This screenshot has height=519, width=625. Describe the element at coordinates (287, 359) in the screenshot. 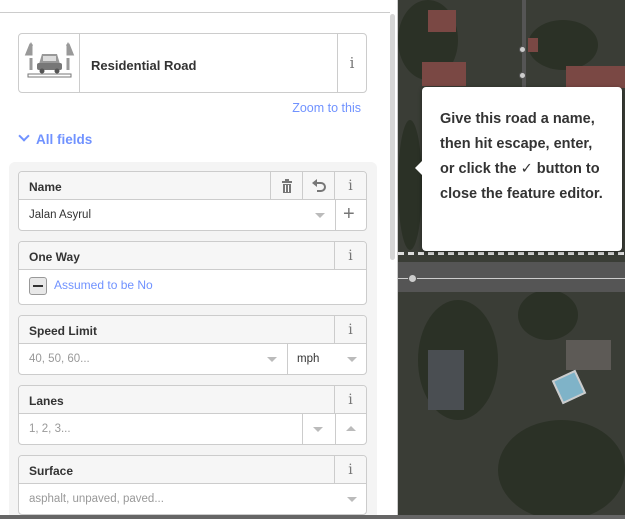

I see `speed-divider` at that location.